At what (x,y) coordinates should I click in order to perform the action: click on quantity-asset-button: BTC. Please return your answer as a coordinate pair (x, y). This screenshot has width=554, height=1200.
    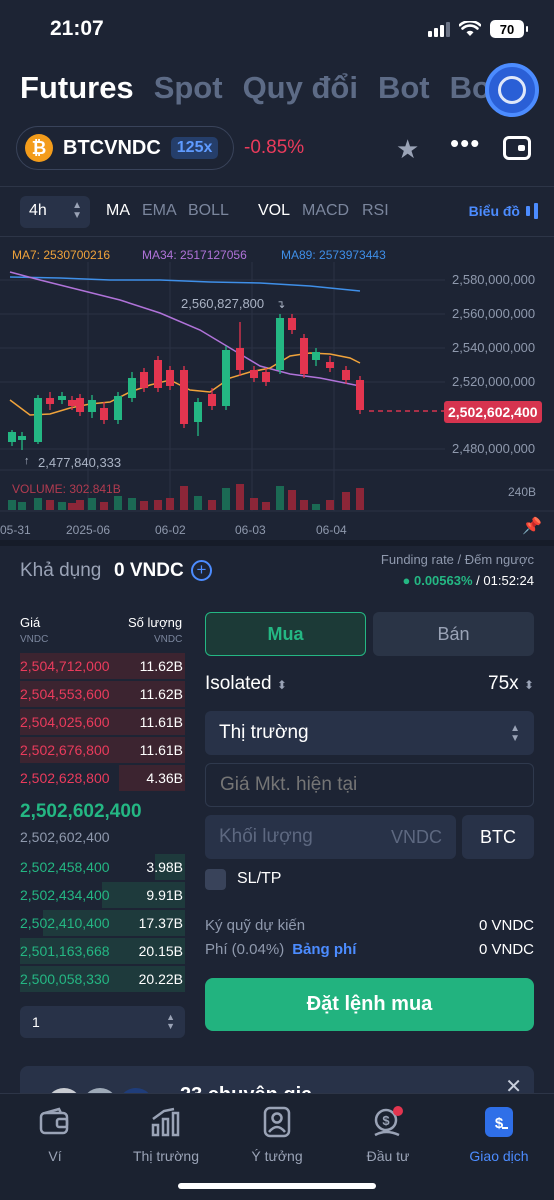
    Looking at the image, I should click on (498, 837).